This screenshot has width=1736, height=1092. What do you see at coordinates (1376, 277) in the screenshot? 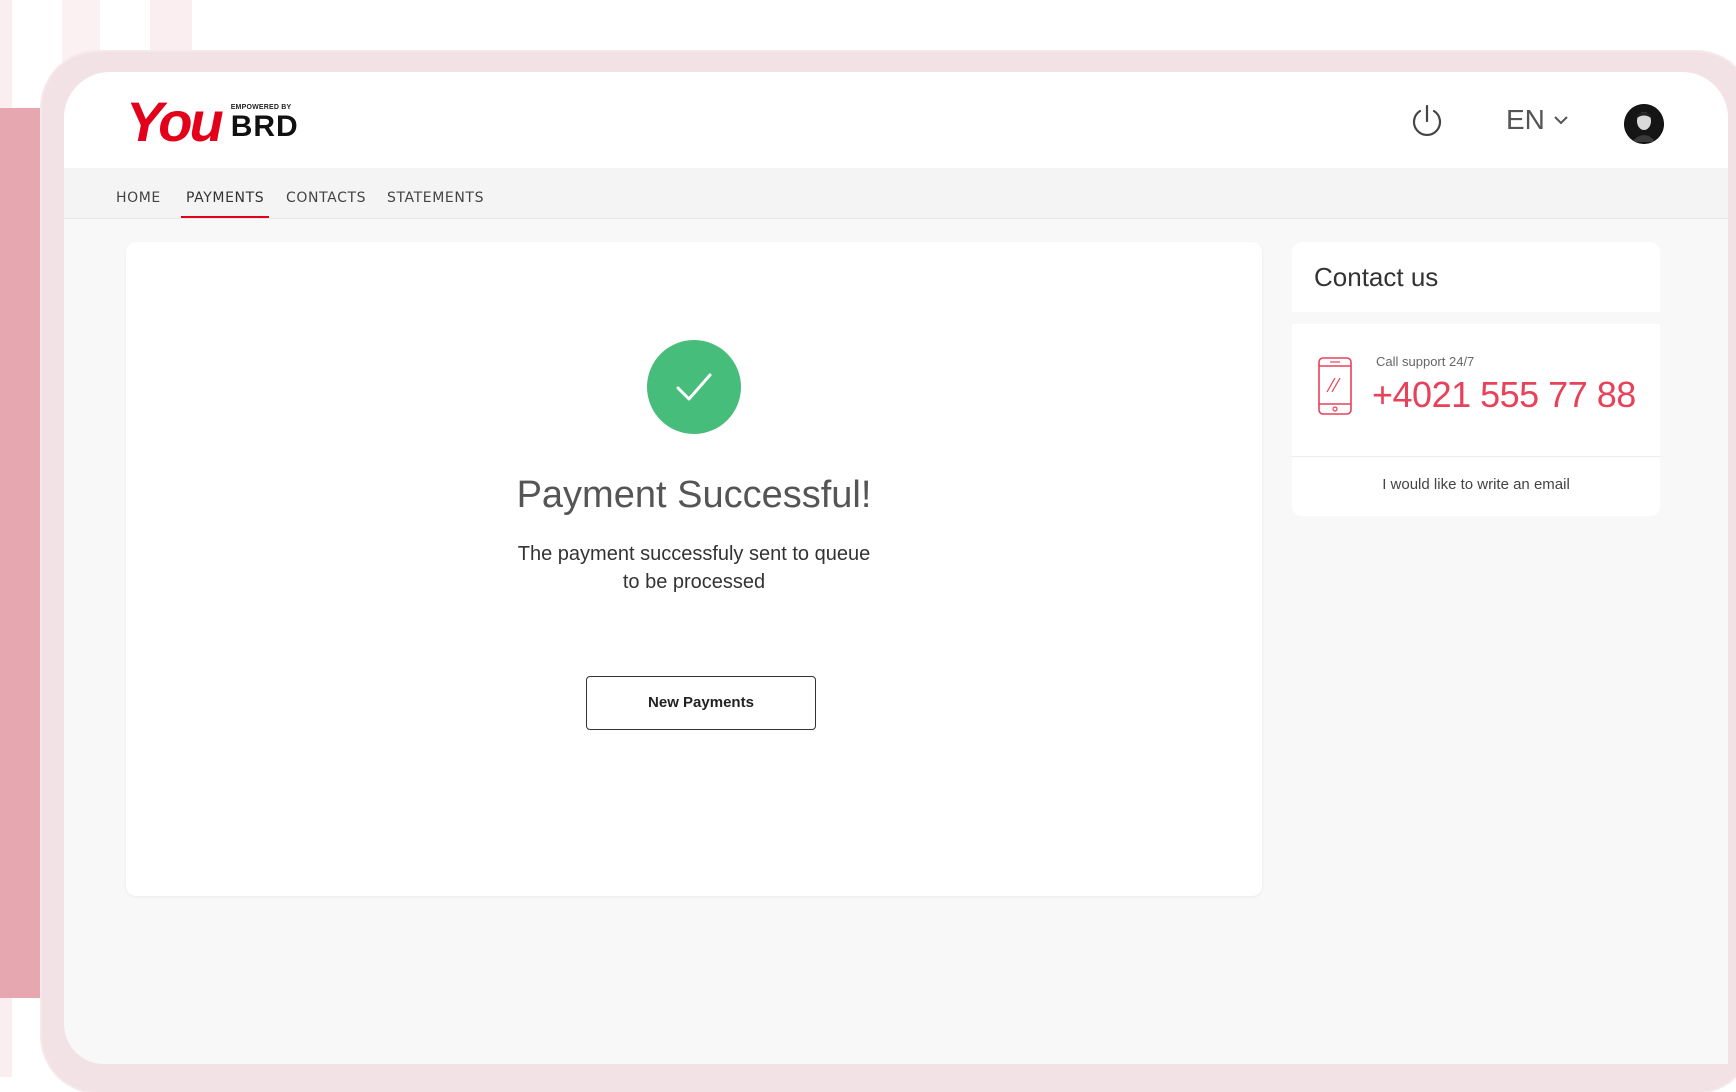
I see `contact-title: Contact us` at bounding box center [1376, 277].